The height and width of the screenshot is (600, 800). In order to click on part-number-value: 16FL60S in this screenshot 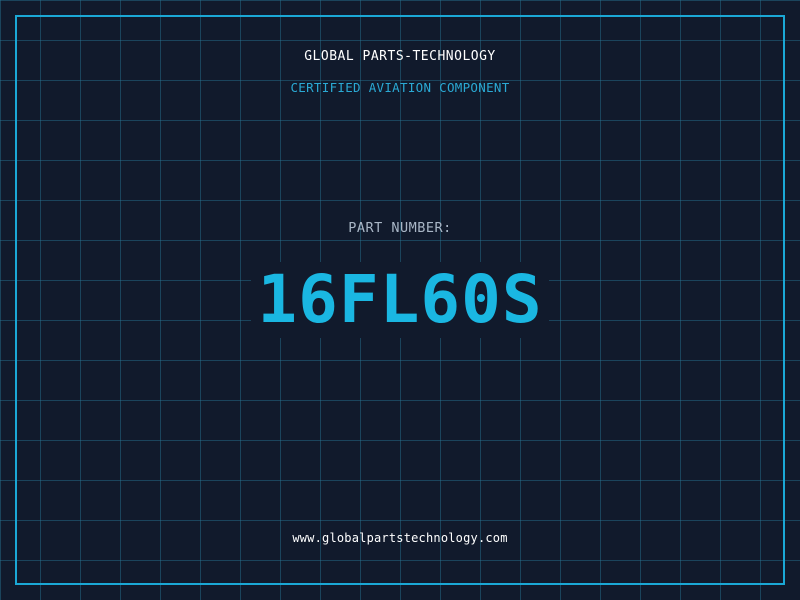, I will do `click(400, 300)`.